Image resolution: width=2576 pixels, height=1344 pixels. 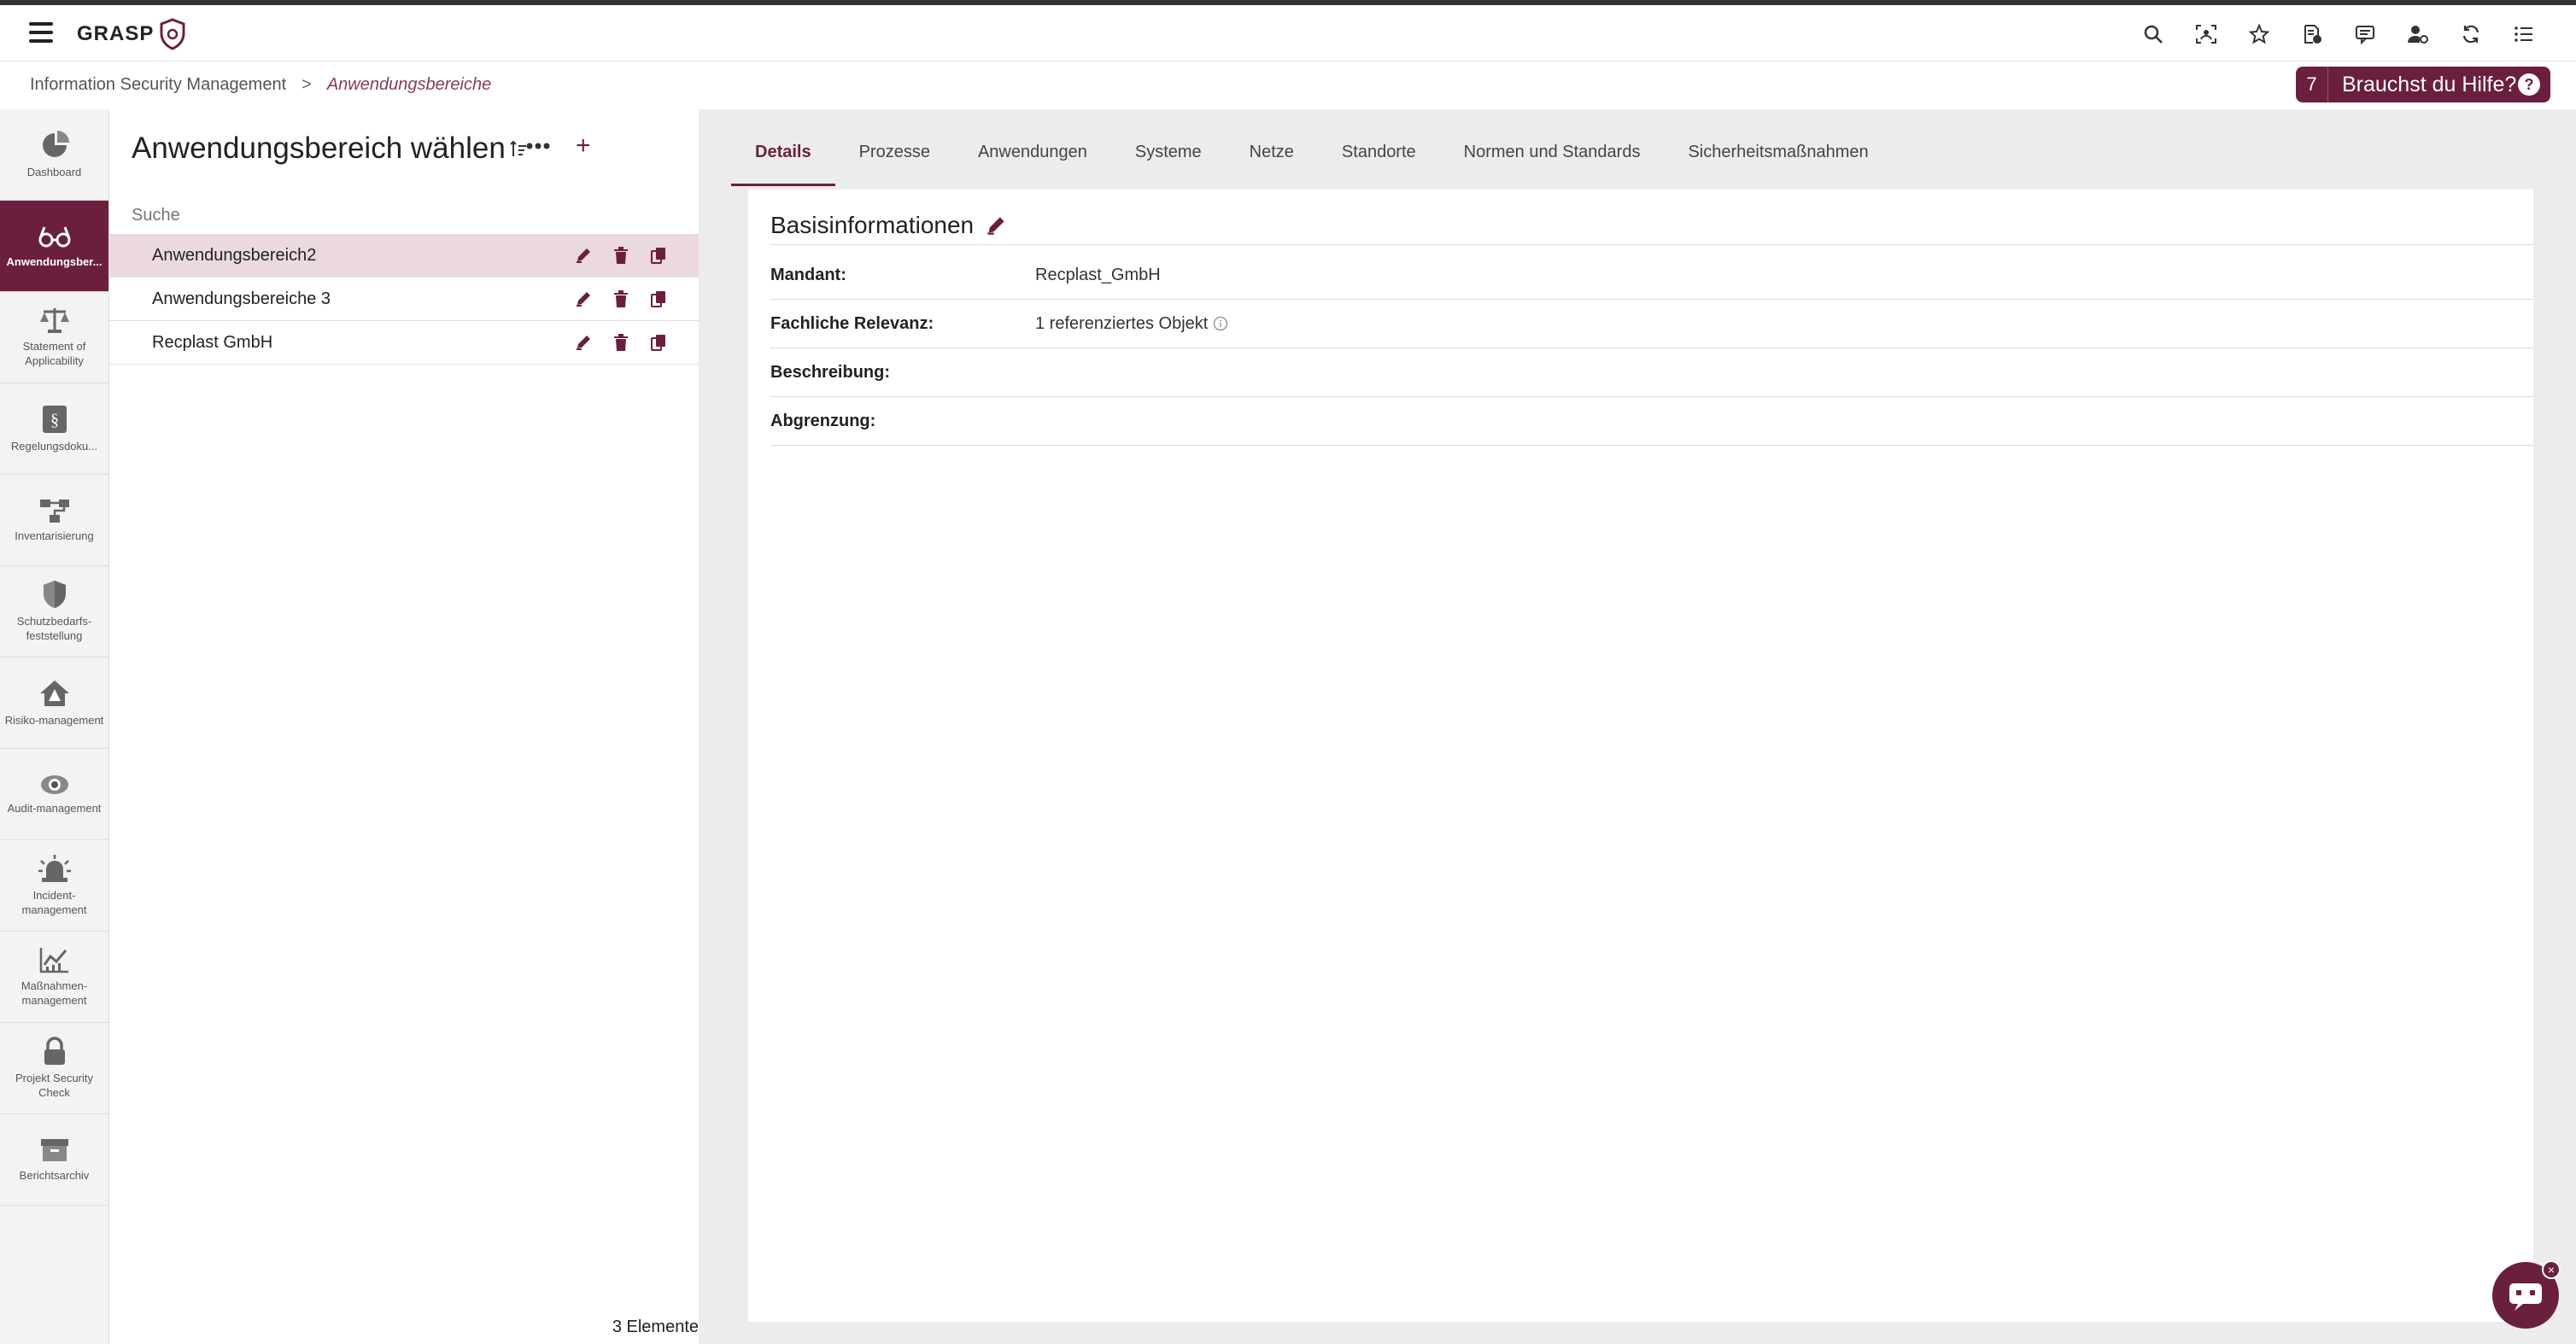 I want to click on sidebar-item-inventarisierung: Inventarisierung, so click(x=54, y=520).